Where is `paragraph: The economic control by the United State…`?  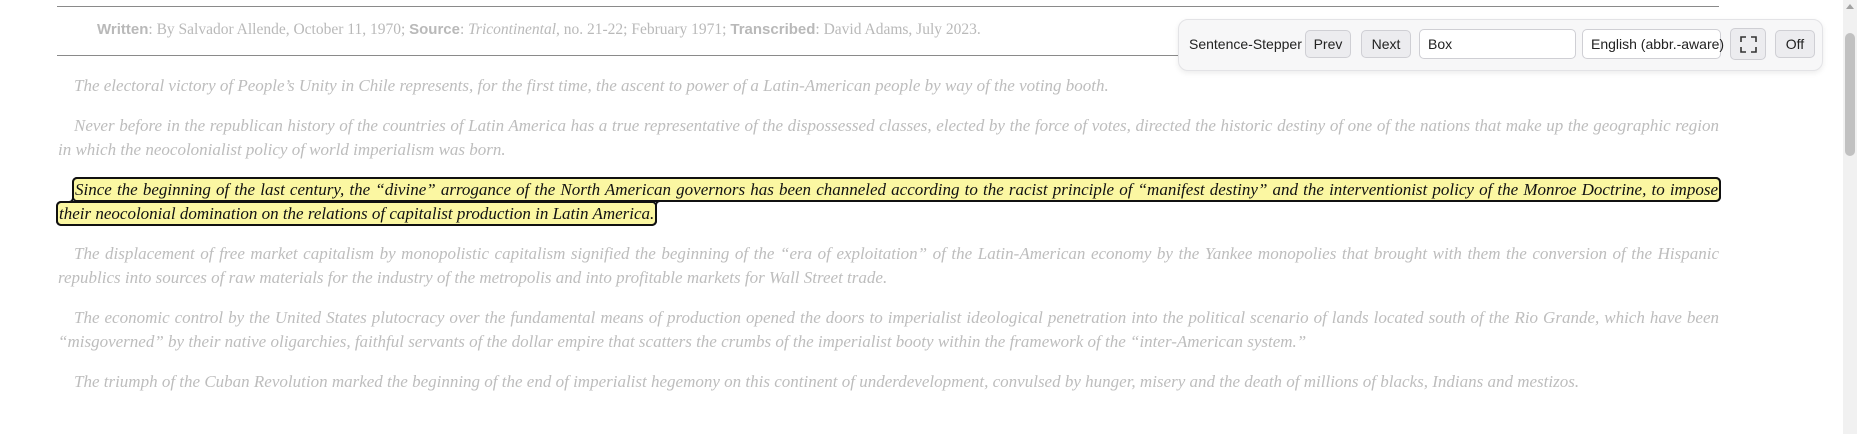 paragraph: The economic control by the United State… is located at coordinates (888, 330).